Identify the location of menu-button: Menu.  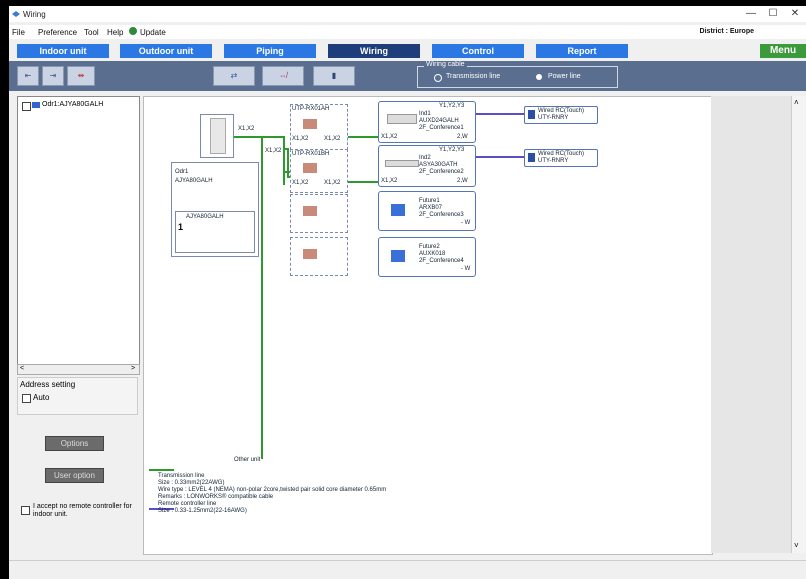
(783, 51).